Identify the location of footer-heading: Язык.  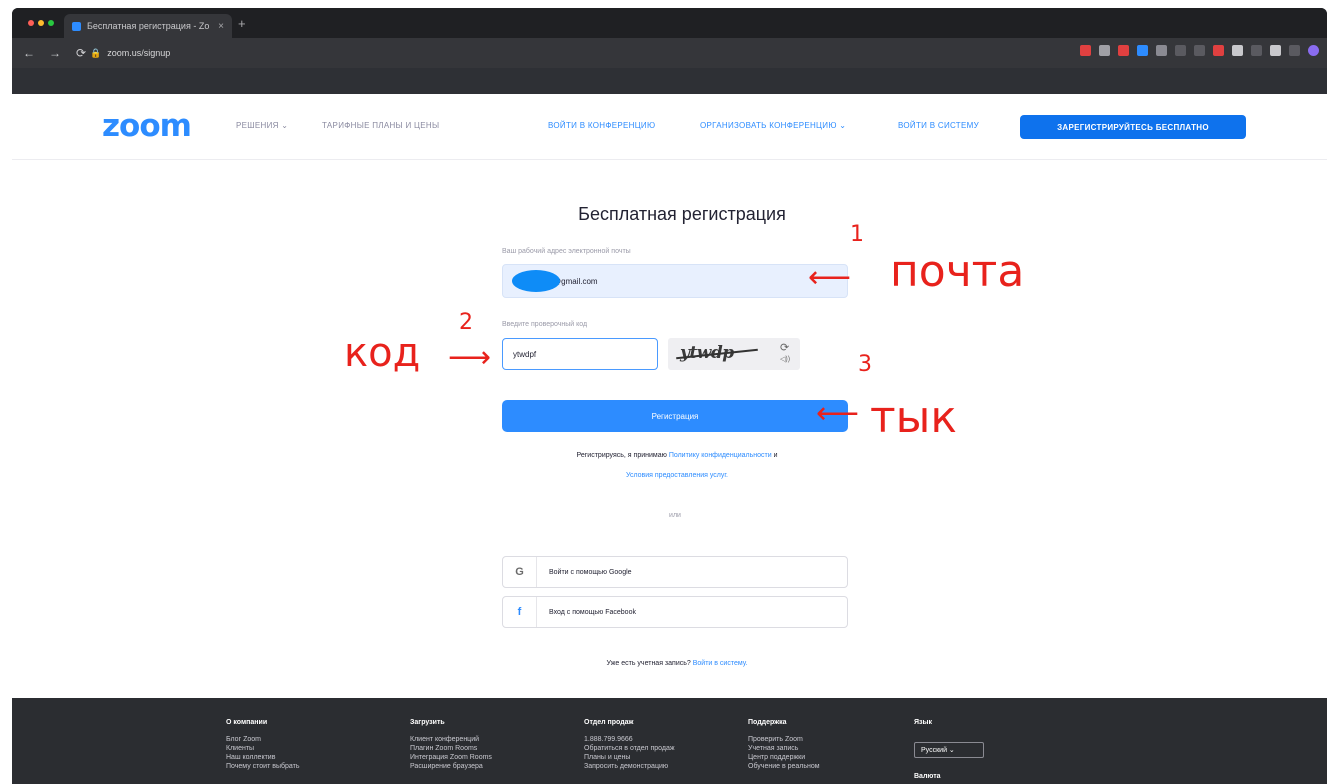
(923, 722).